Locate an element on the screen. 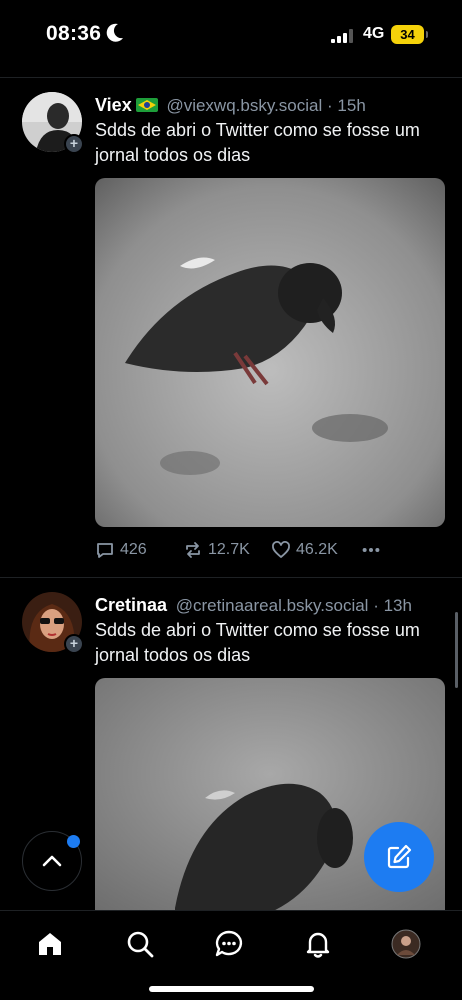  bell-icon is located at coordinates (318, 945).